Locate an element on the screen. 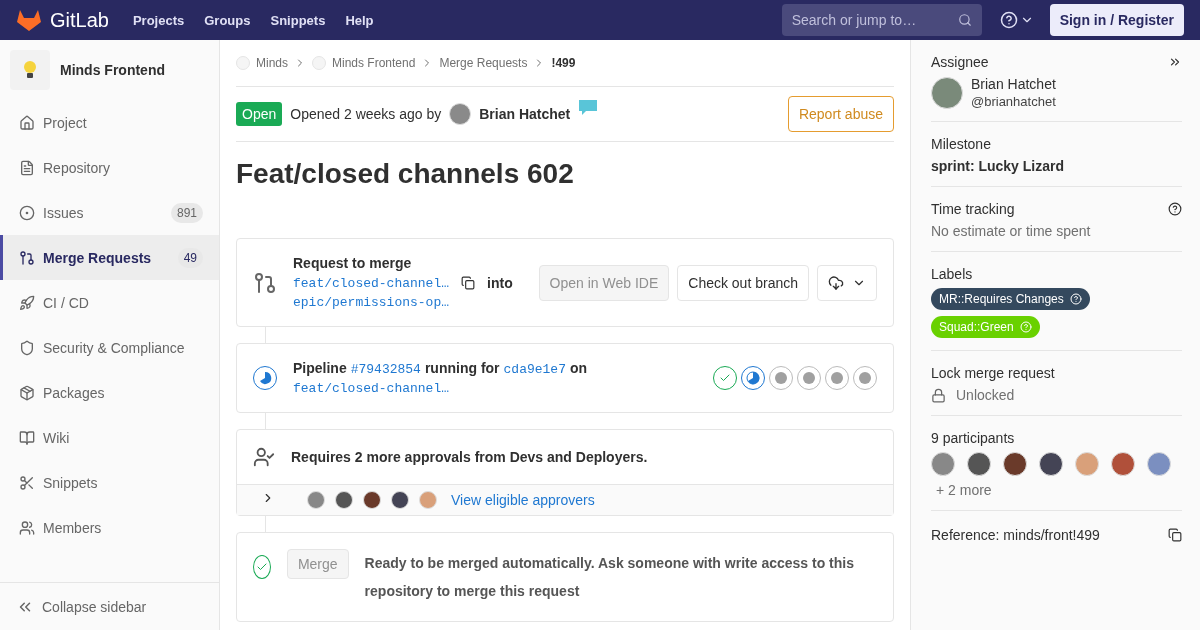  checkout-button: Check out branch is located at coordinates (743, 282).